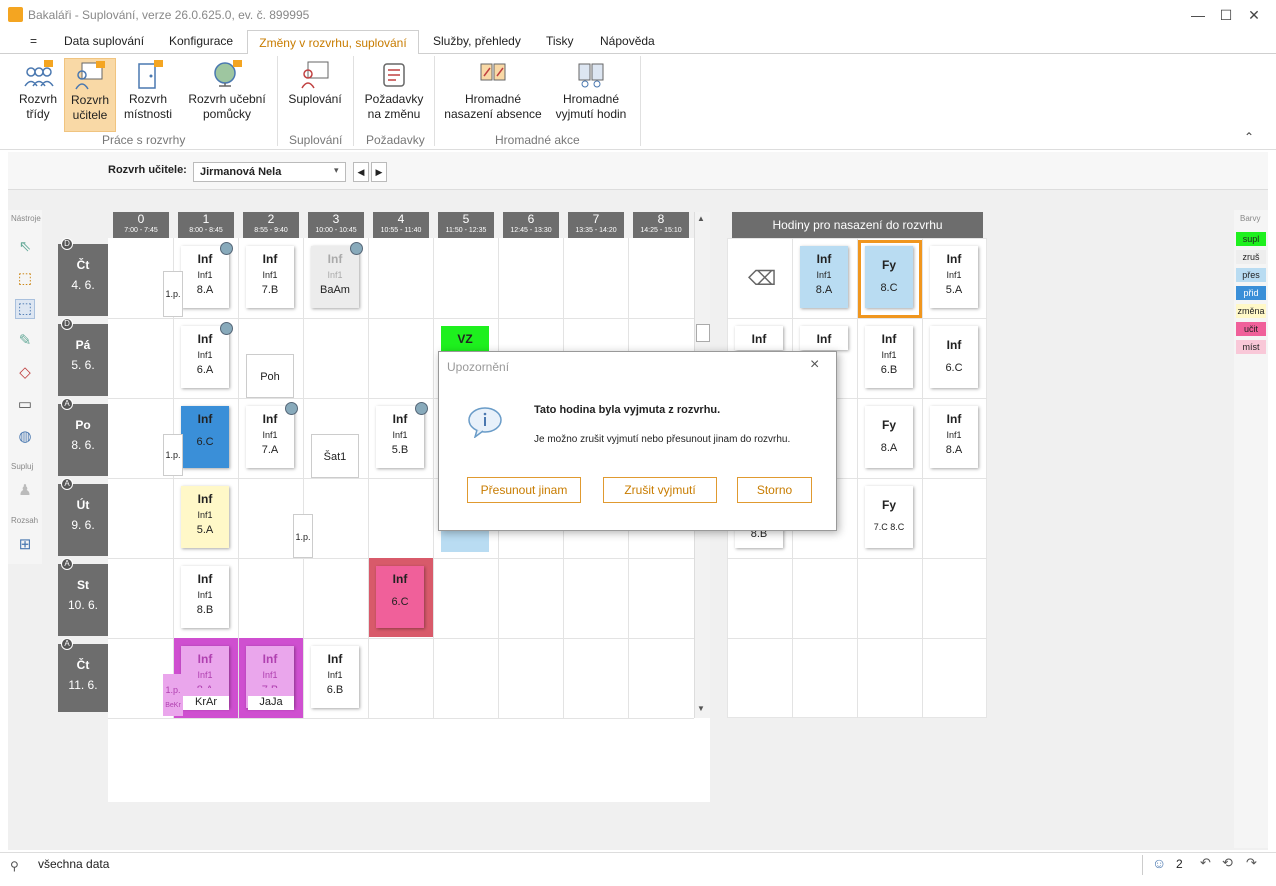 The width and height of the screenshot is (1276, 886). Describe the element at coordinates (889, 437) in the screenshot. I see `unplaced-lesson-card: Fy 8.A` at that location.